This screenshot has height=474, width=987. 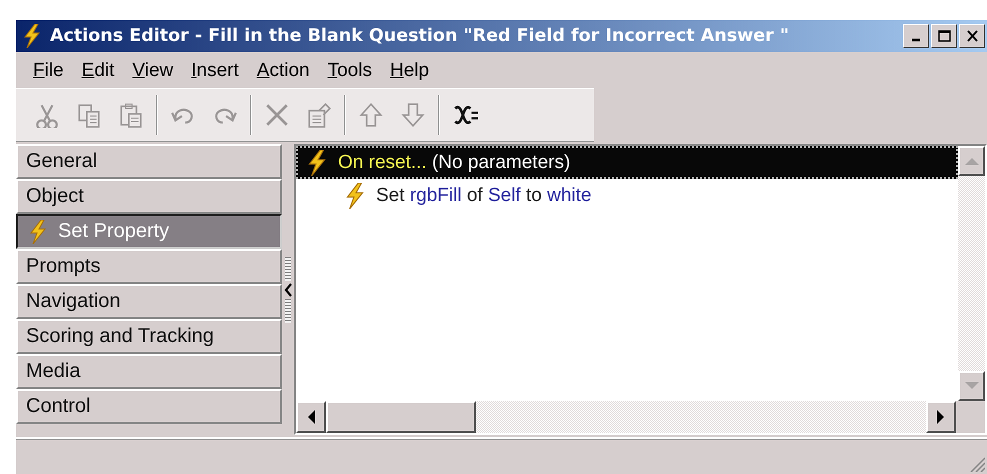 I want to click on close-icon, so click(x=972, y=36).